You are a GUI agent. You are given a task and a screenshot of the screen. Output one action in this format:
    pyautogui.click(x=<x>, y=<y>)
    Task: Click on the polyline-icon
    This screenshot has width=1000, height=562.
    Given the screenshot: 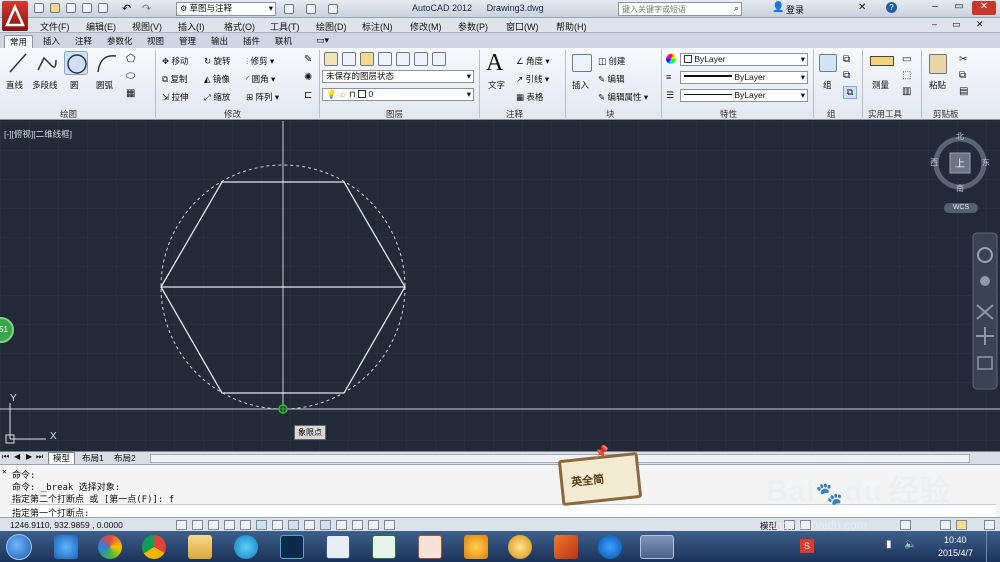 What is the action you would take?
    pyautogui.click(x=47, y=63)
    